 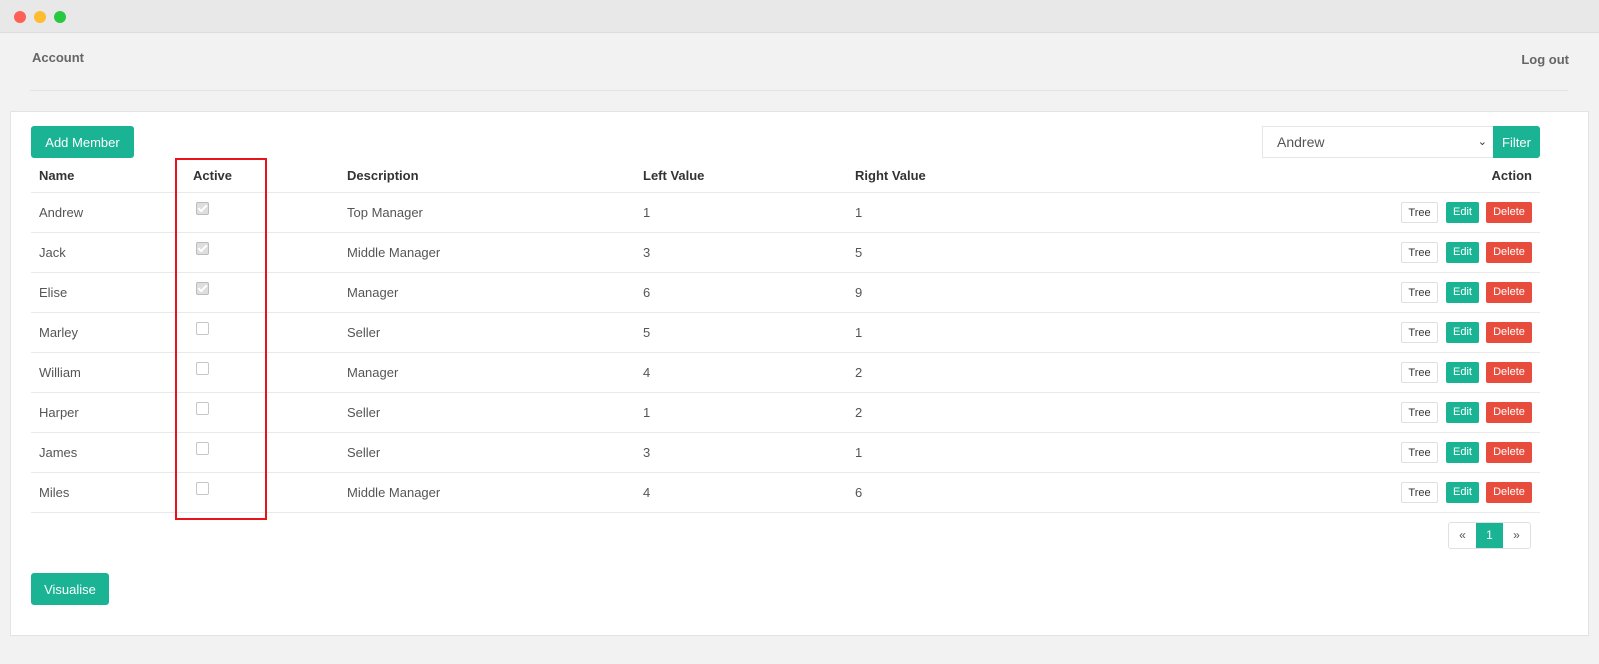 I want to click on header-left-value: Left Value, so click(x=741, y=176).